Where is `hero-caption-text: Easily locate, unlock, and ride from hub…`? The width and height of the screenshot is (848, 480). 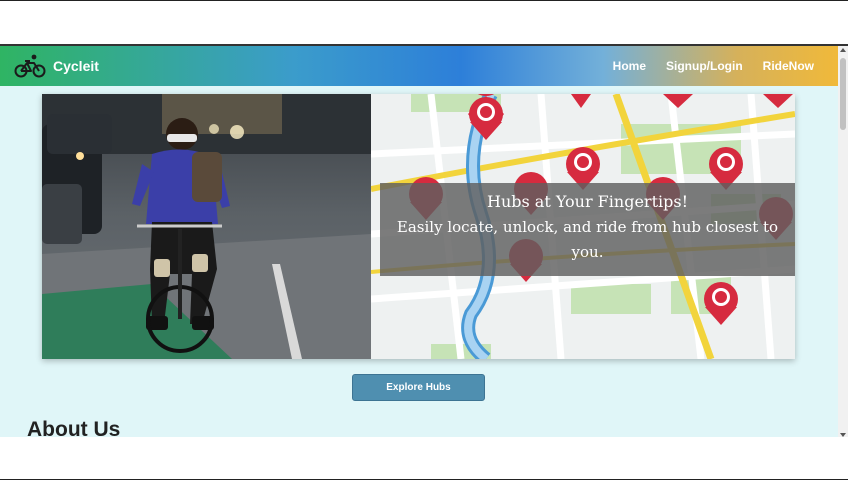
hero-caption-text: Easily locate, unlock, and ride from hub… is located at coordinates (587, 239).